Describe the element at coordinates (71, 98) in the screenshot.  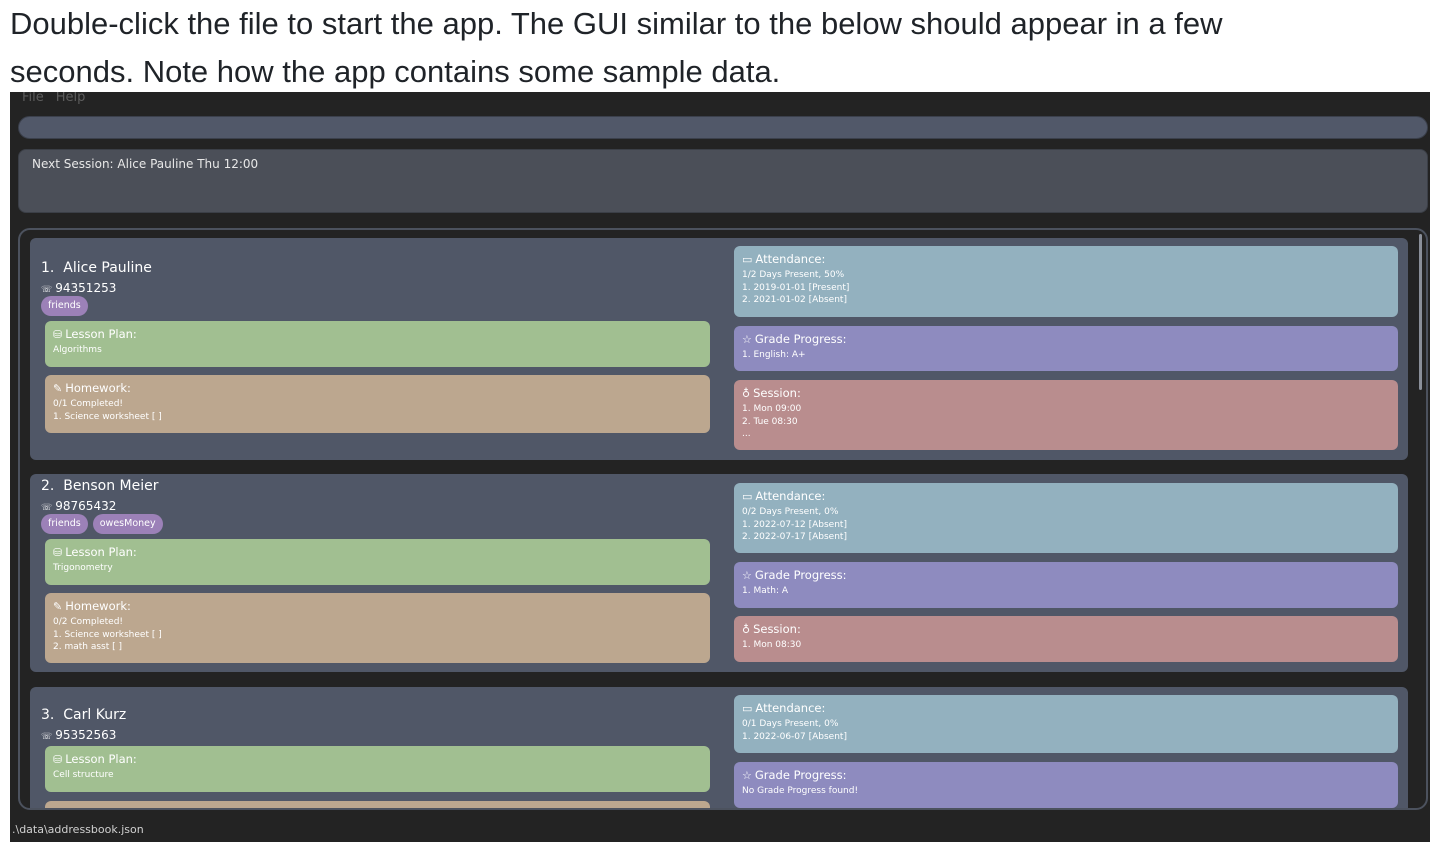
I see `menu-help: Help` at that location.